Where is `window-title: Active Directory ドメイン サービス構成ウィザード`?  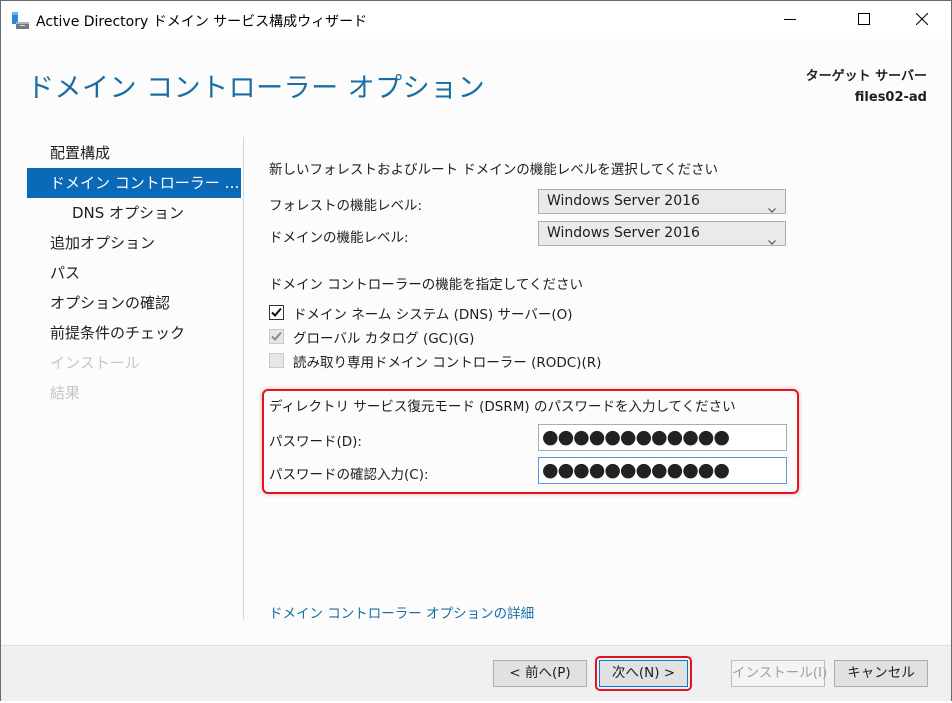 window-title: Active Directory ドメイン サービス構成ウィザード is located at coordinates (202, 22).